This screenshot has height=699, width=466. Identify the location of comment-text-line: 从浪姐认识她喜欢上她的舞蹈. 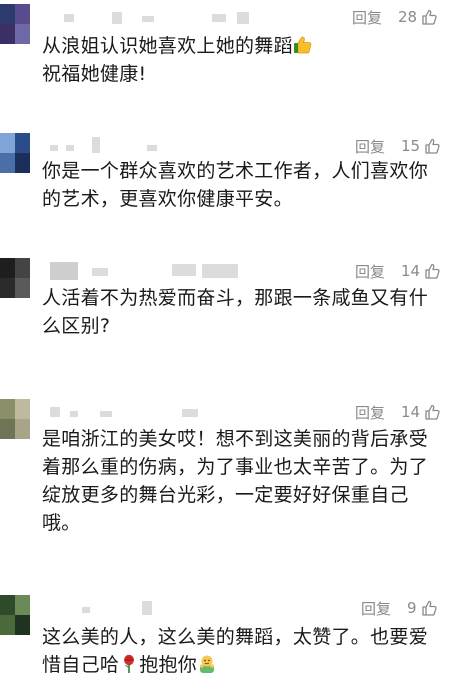
(167, 46).